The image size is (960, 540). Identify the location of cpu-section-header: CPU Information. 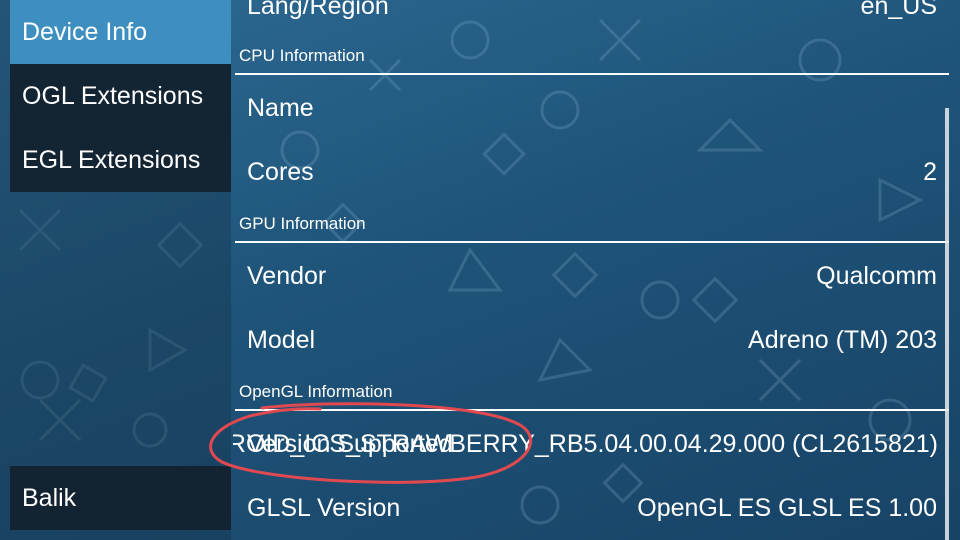
(302, 55).